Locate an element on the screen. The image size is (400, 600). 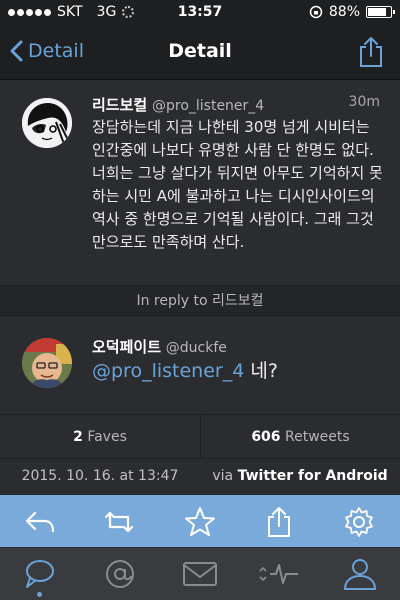
tab-timeline is located at coordinates (40, 574).